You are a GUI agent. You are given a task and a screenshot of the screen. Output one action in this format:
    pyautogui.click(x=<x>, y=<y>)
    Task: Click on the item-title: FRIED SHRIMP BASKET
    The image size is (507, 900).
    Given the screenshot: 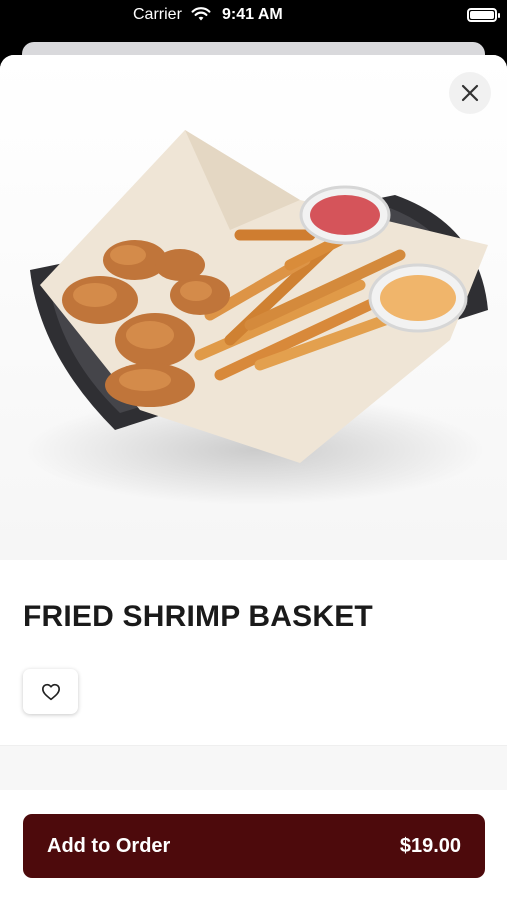 What is the action you would take?
    pyautogui.click(x=198, y=616)
    